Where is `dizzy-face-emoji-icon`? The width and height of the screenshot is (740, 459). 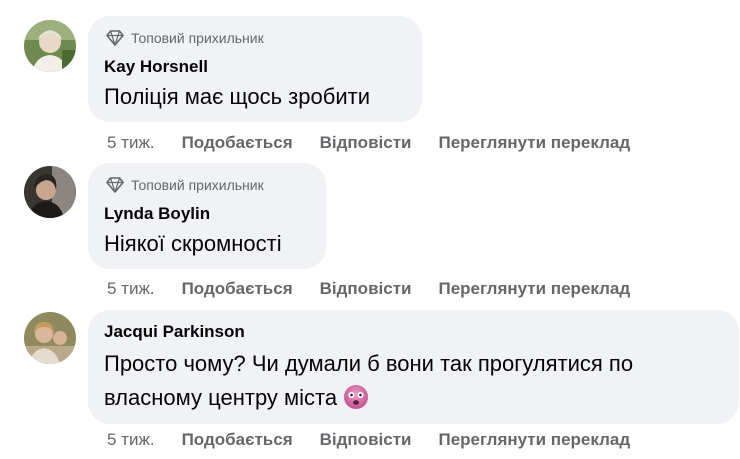
dizzy-face-emoji-icon is located at coordinates (356, 397).